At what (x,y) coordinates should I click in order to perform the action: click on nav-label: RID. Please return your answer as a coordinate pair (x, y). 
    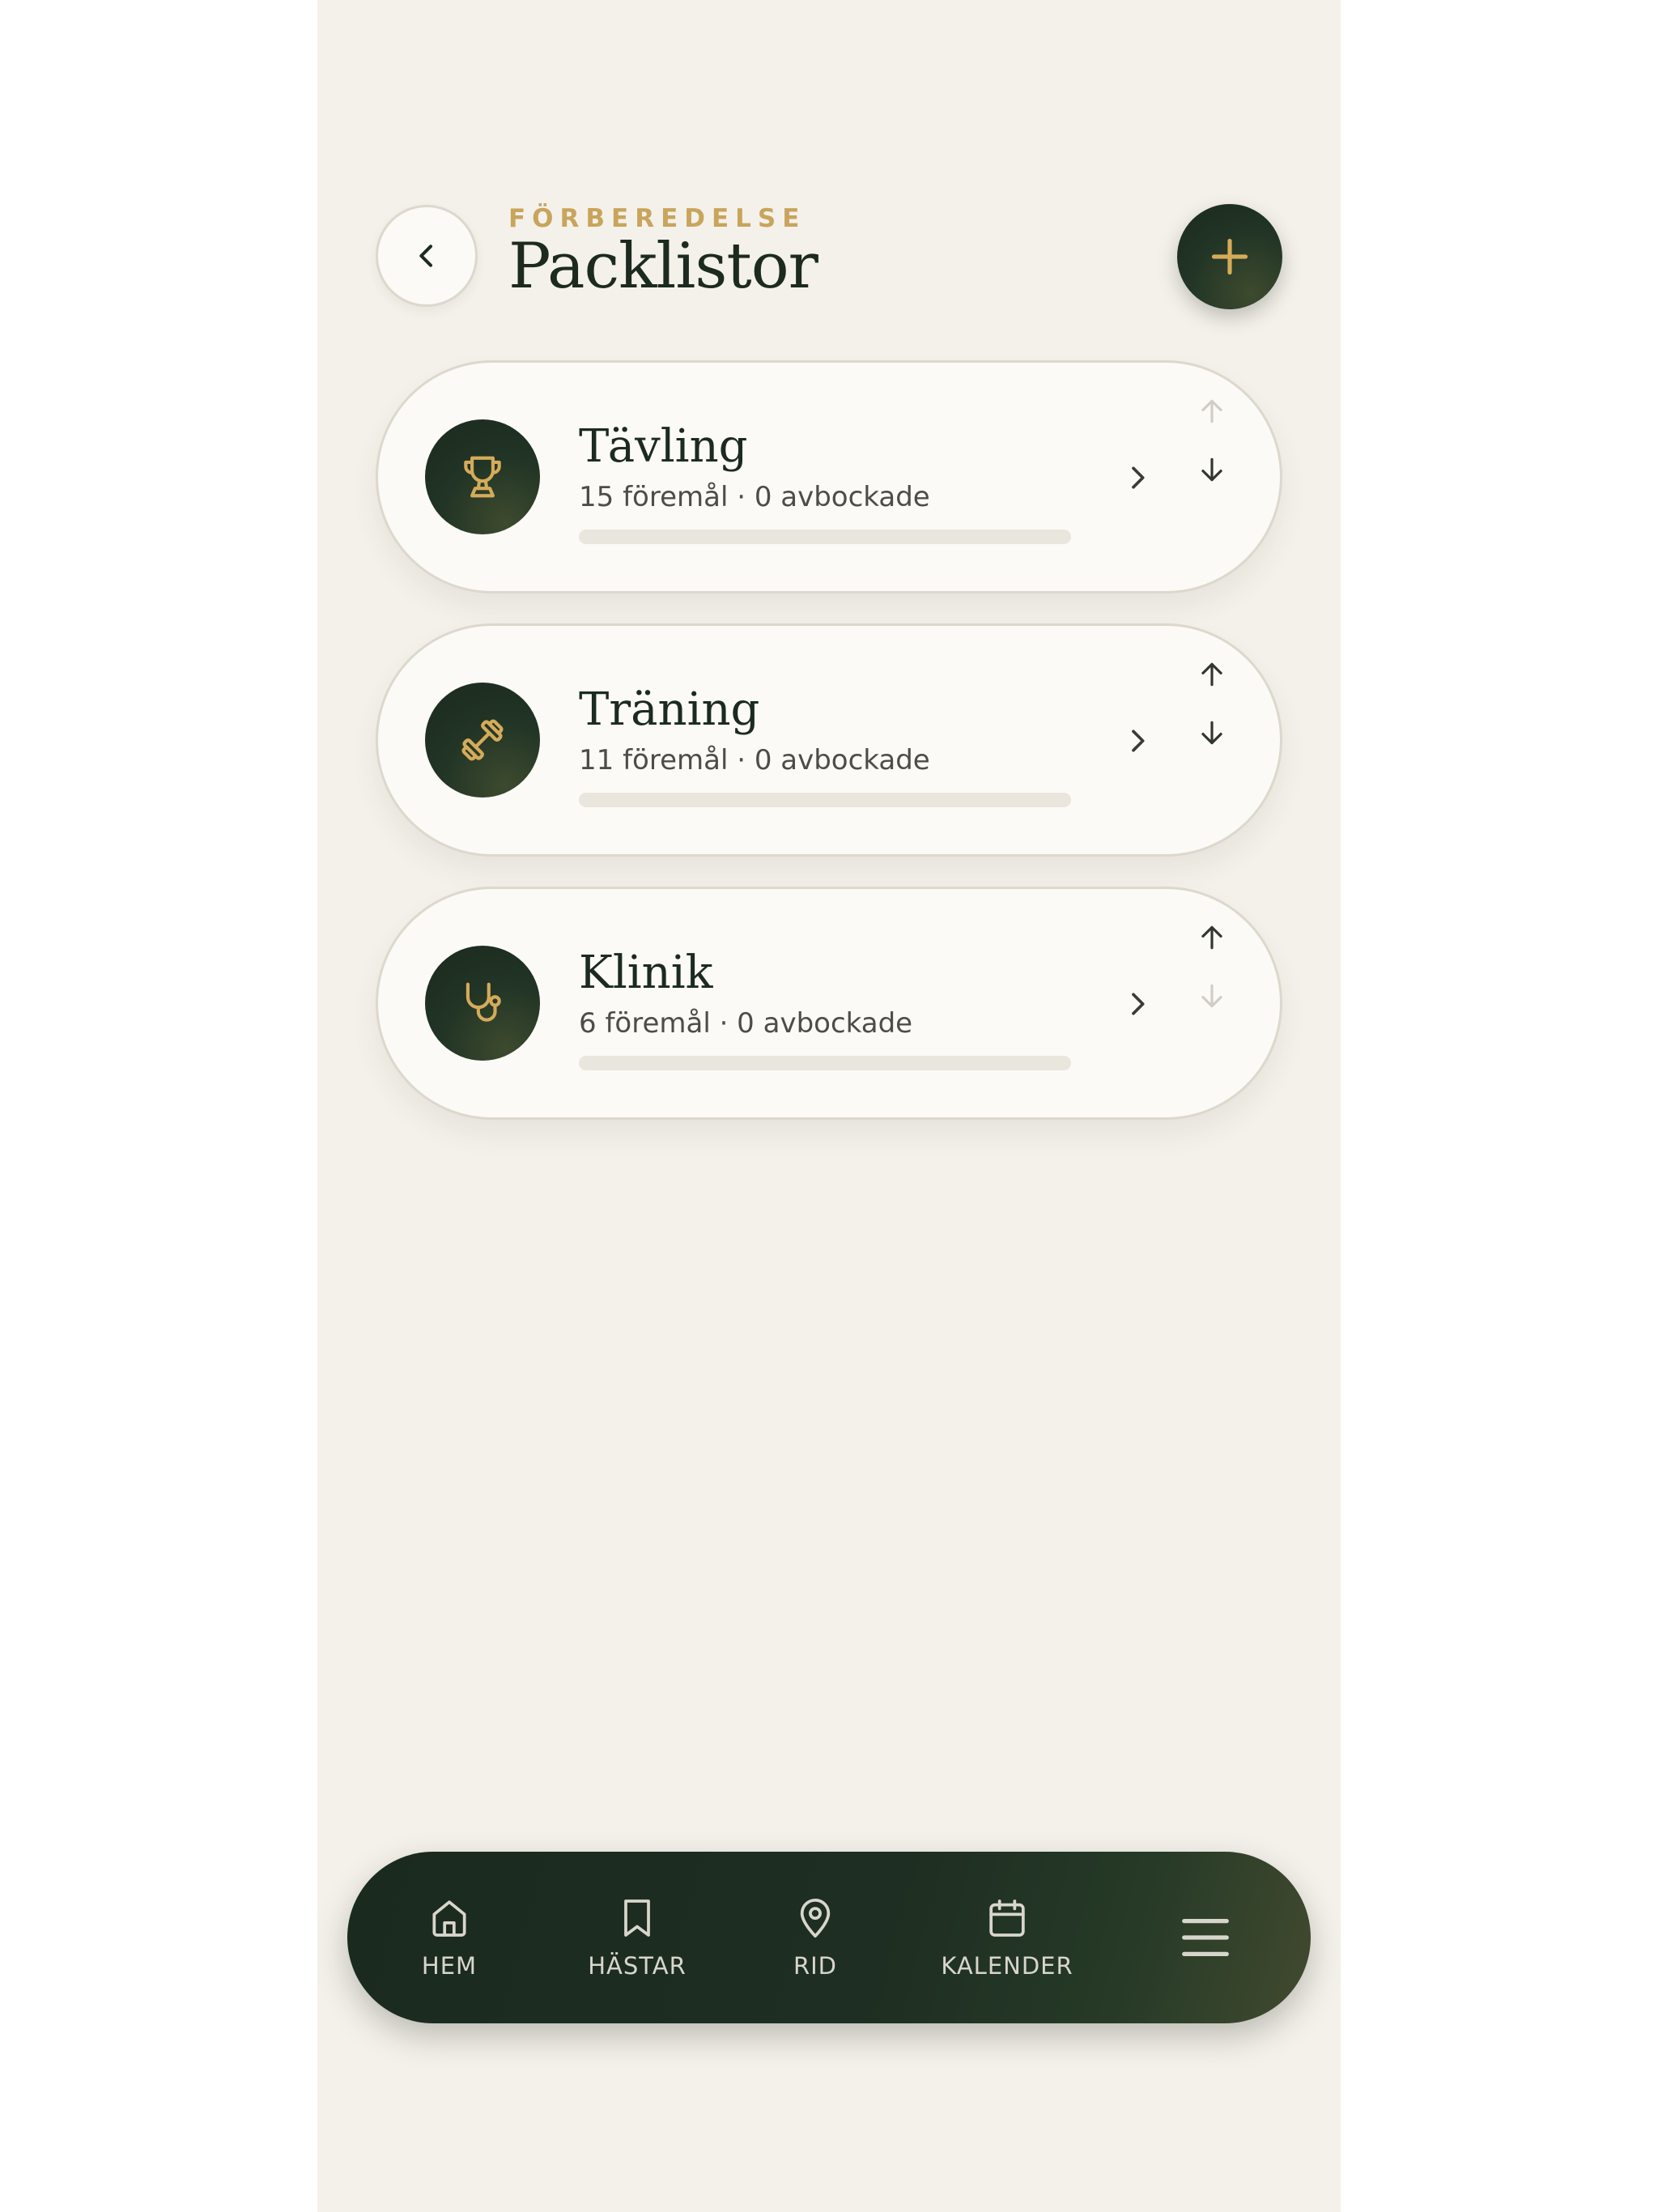
    Looking at the image, I should click on (815, 1966).